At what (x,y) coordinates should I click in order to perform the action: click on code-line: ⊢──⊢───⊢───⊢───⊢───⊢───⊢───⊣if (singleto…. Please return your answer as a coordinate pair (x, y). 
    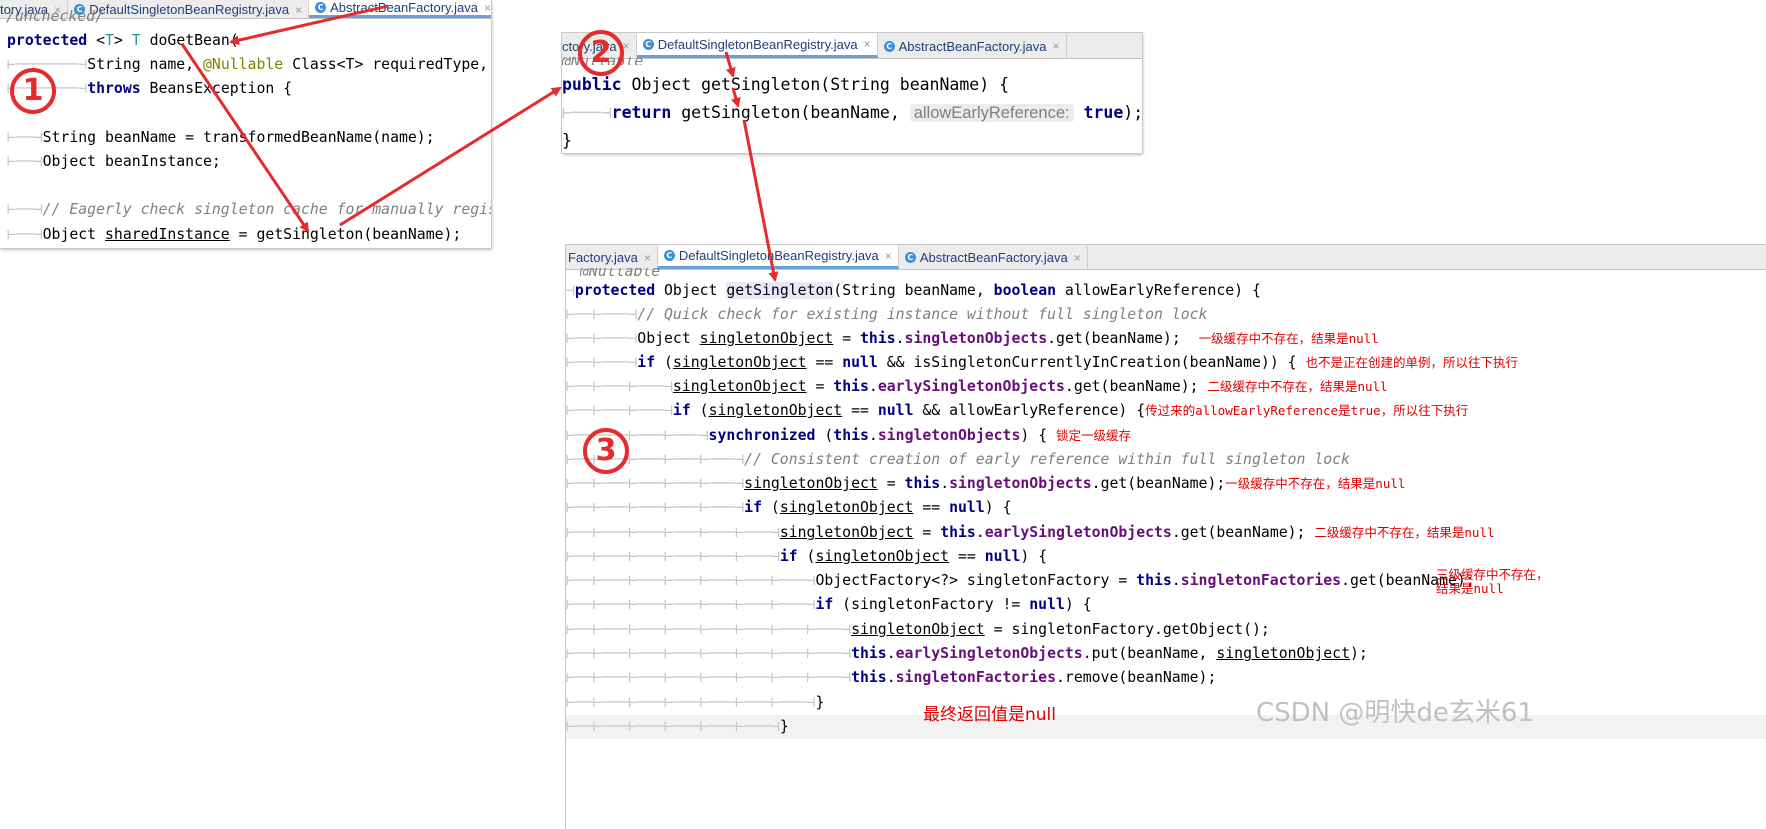
    Looking at the image, I should click on (1166, 605).